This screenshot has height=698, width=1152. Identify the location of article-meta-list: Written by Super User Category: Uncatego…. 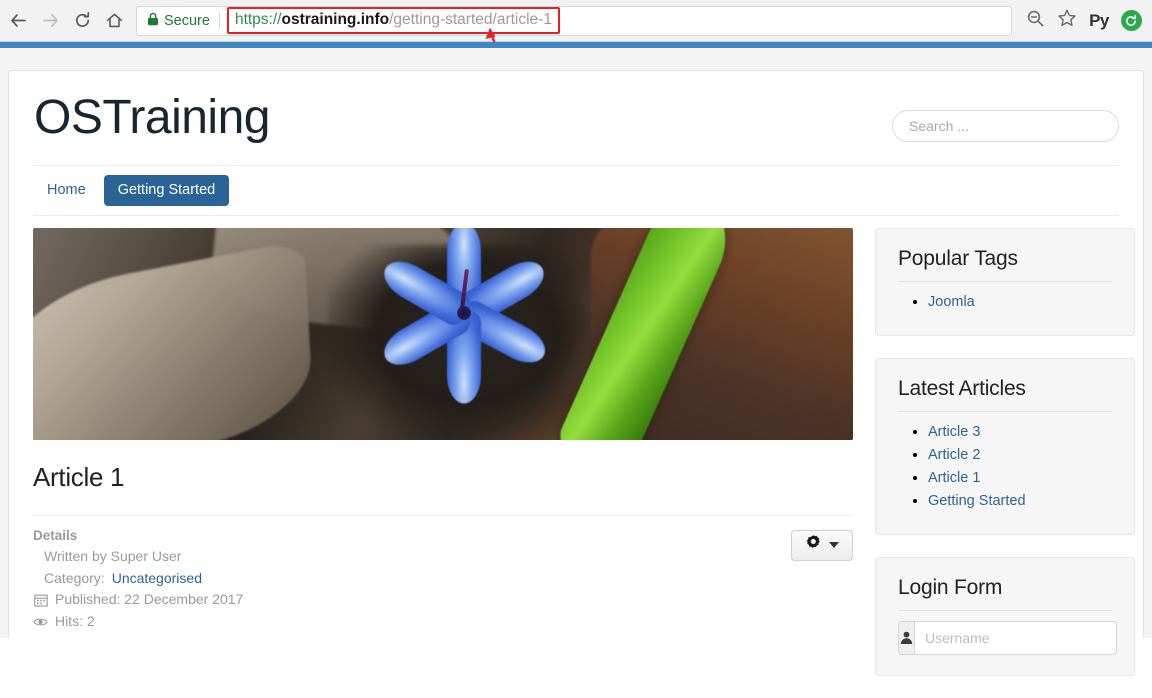
(138, 588).